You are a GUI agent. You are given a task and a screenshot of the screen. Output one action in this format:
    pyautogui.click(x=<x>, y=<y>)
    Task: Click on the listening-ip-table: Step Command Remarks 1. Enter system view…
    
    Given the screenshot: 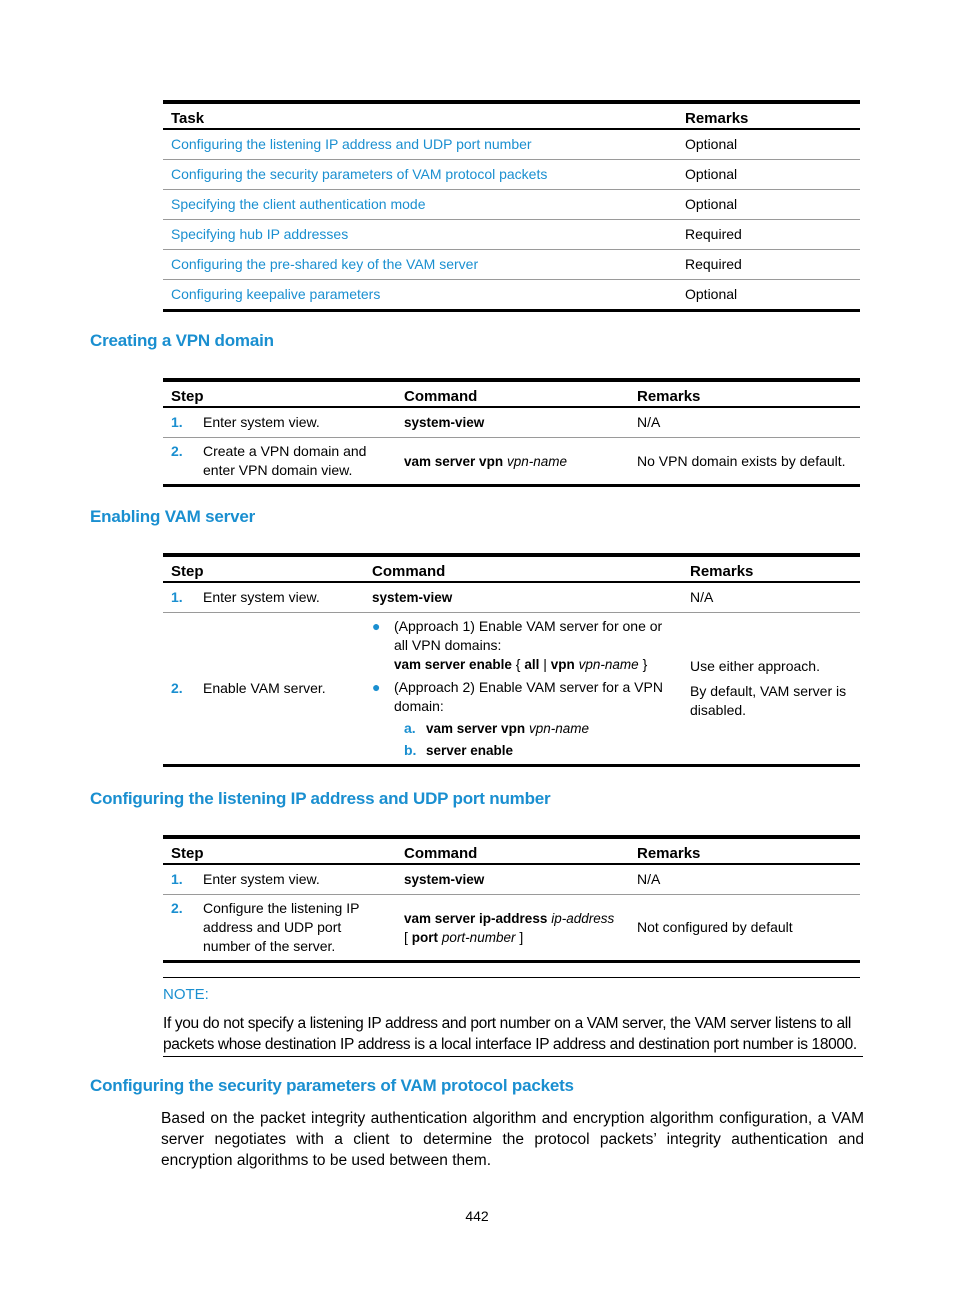 What is the action you would take?
    pyautogui.click(x=511, y=899)
    